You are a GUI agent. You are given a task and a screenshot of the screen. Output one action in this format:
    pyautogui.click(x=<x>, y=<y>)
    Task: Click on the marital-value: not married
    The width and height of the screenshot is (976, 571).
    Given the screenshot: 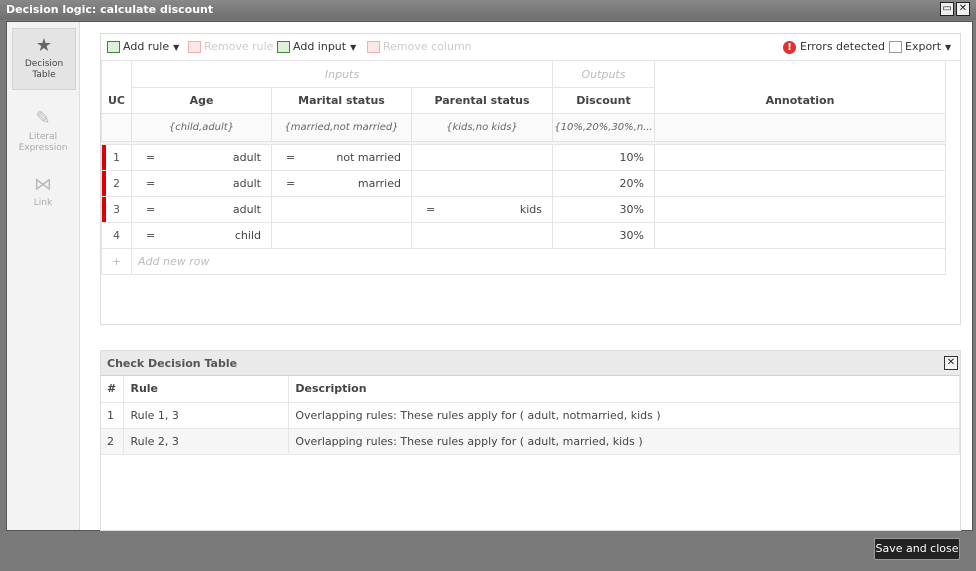 What is the action you would take?
    pyautogui.click(x=368, y=157)
    